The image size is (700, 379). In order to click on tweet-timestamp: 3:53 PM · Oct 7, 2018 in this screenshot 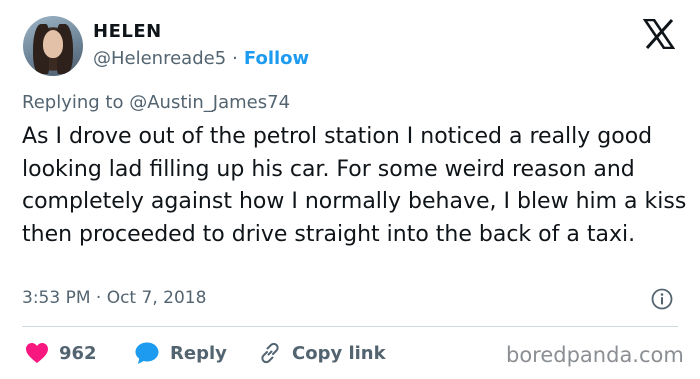, I will do `click(114, 298)`.